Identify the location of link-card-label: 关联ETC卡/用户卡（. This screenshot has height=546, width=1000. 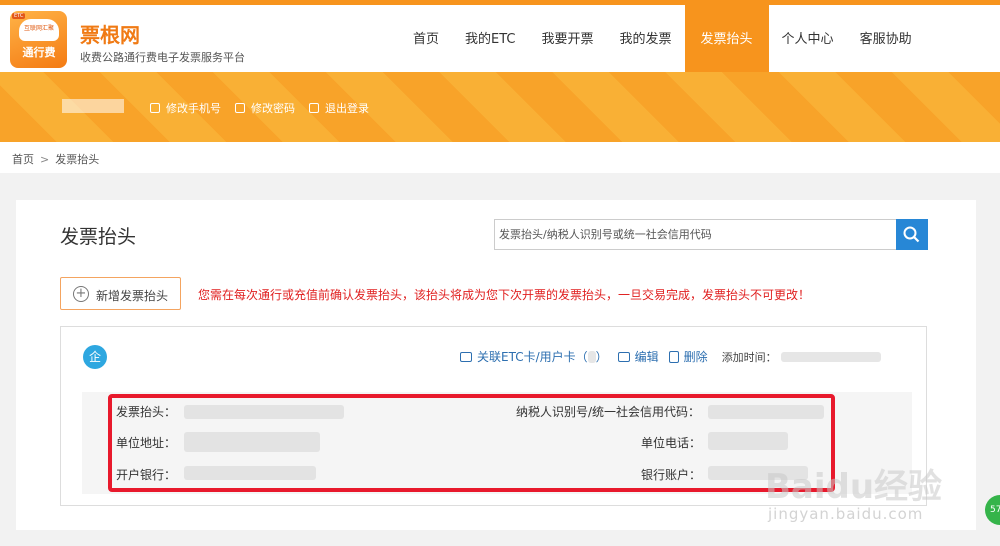
(532, 357).